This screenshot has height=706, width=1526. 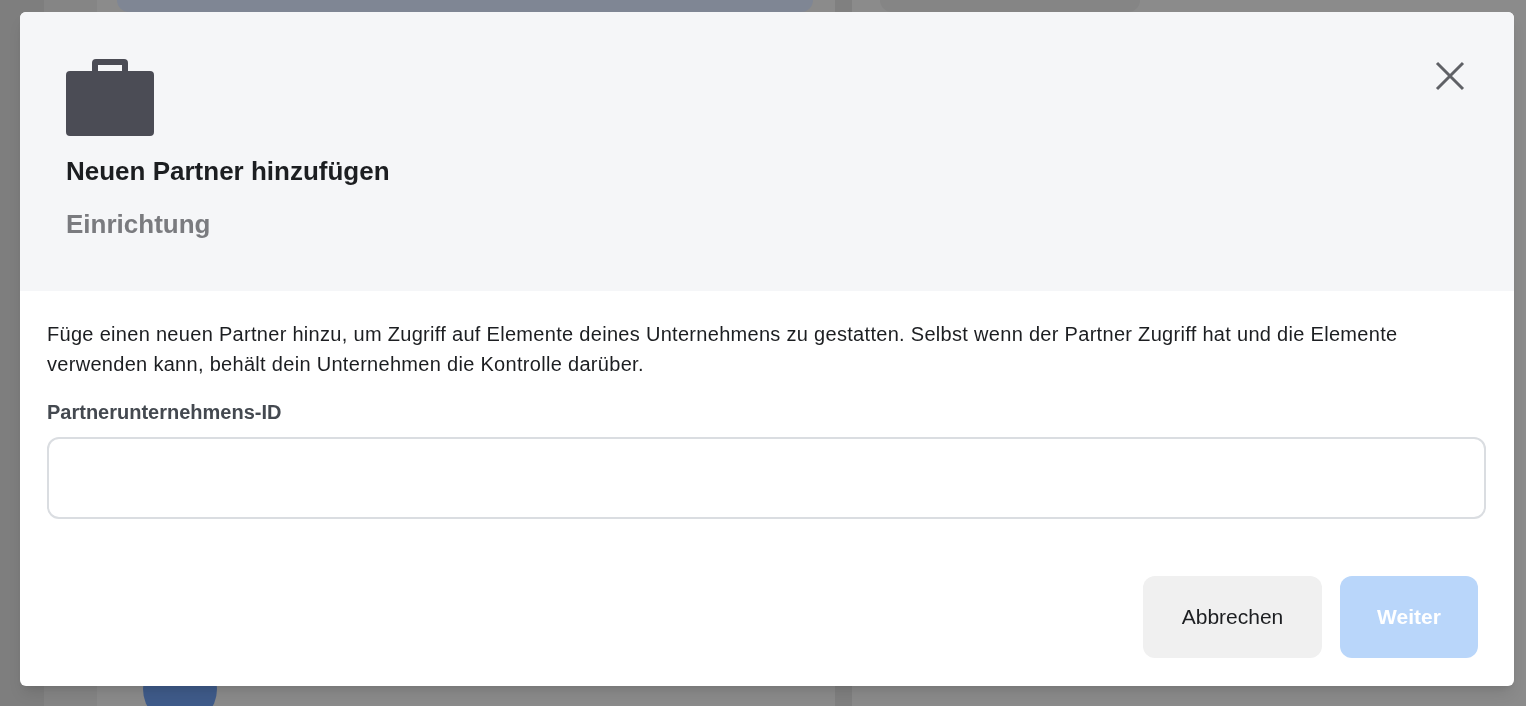 I want to click on briefcase-icon, so click(x=110, y=97).